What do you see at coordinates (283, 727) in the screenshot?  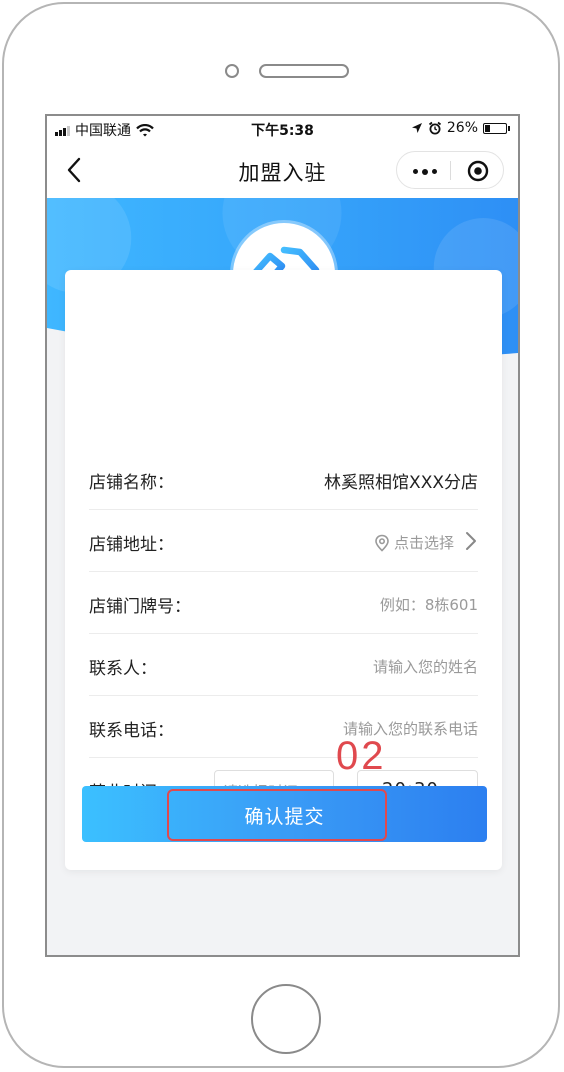 I see `form-row-contact-phone: 联系电话： 请输入您的联系电话` at bounding box center [283, 727].